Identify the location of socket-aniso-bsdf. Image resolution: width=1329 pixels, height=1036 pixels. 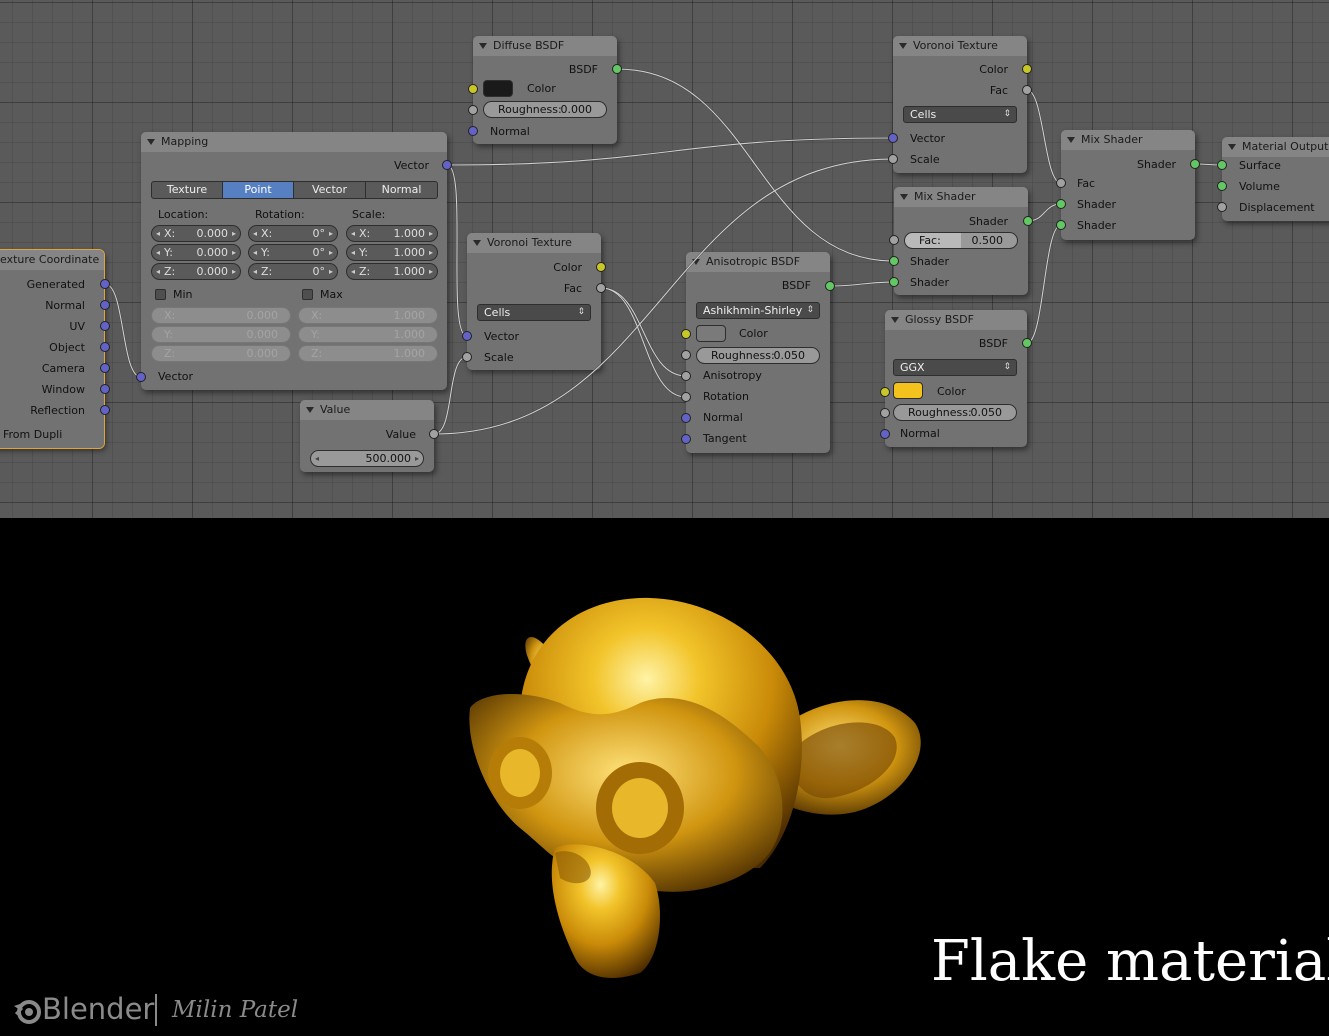
(830, 286).